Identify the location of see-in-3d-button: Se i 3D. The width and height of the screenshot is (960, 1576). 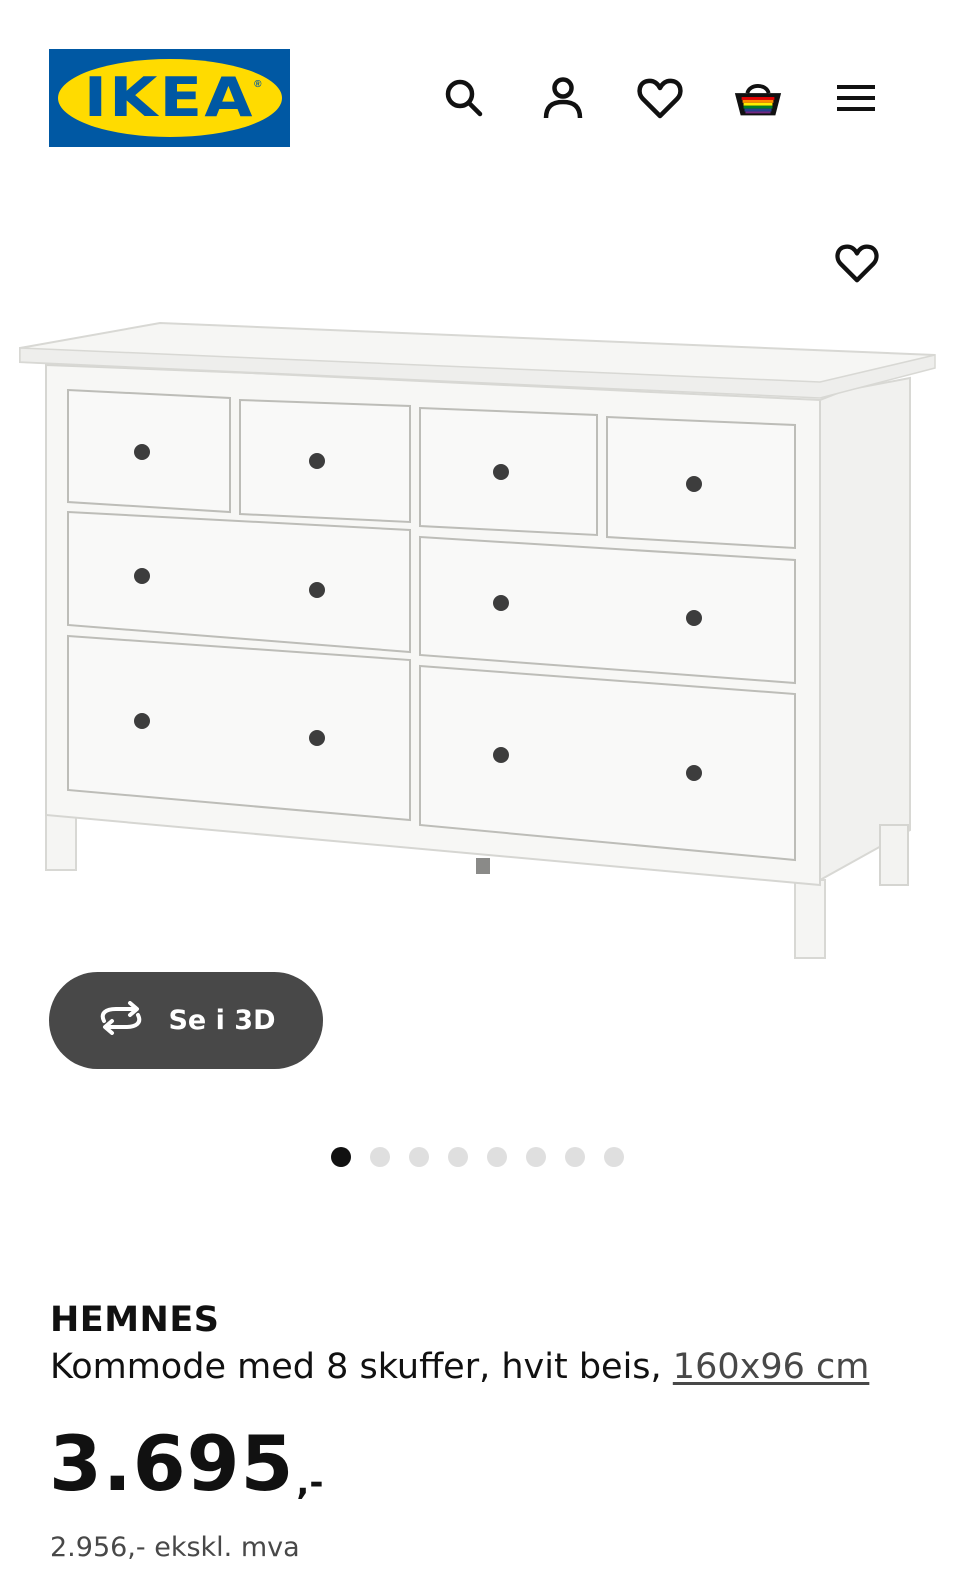
(186, 1020).